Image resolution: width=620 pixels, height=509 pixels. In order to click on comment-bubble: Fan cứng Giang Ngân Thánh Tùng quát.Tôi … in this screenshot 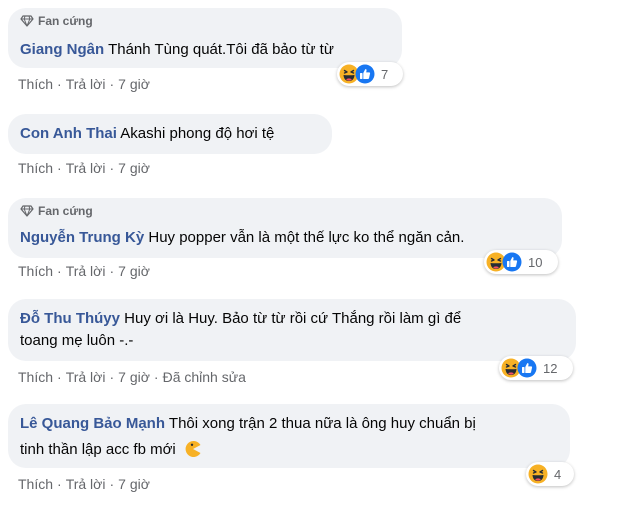, I will do `click(205, 38)`.